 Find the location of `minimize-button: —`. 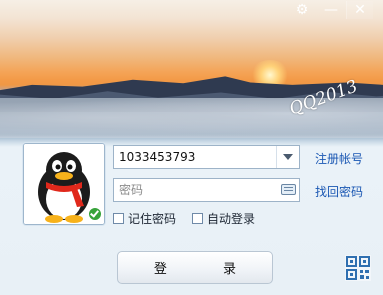

minimize-button: — is located at coordinates (331, 10).